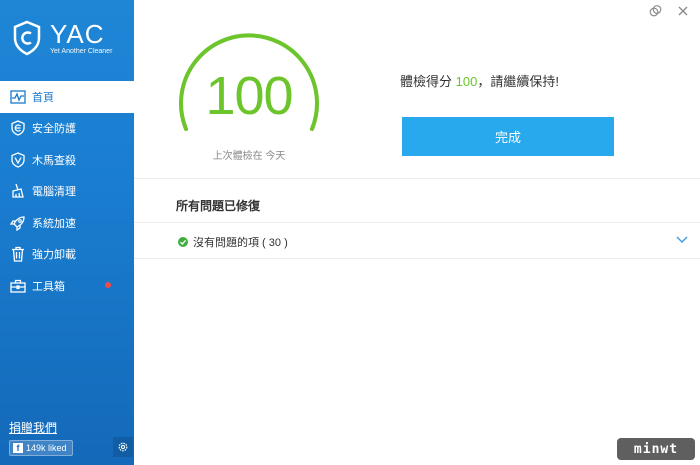 This screenshot has width=700, height=465. Describe the element at coordinates (77, 33) in the screenshot. I see `app-title: YAC` at that location.